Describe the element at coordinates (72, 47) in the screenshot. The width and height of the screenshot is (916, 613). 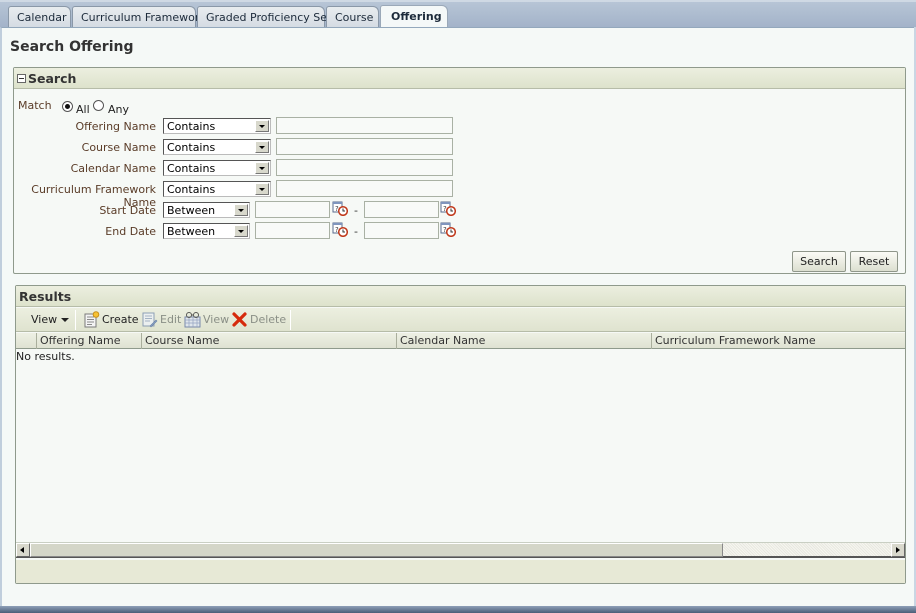
I see `page-title: Search Offering` at that location.